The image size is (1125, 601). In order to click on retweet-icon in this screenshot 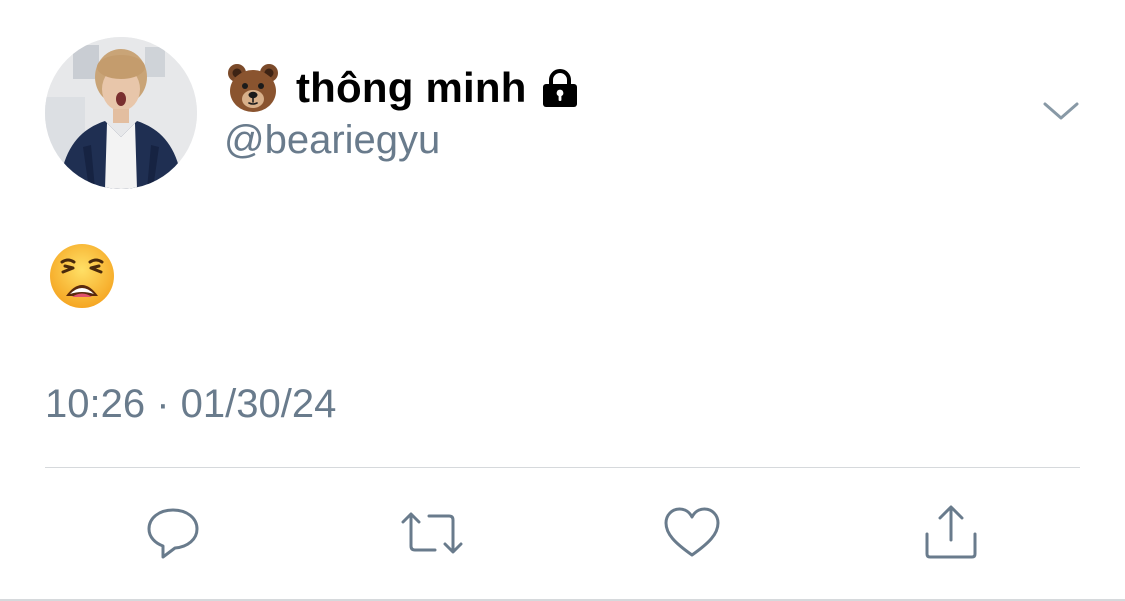, I will do `click(432, 533)`.